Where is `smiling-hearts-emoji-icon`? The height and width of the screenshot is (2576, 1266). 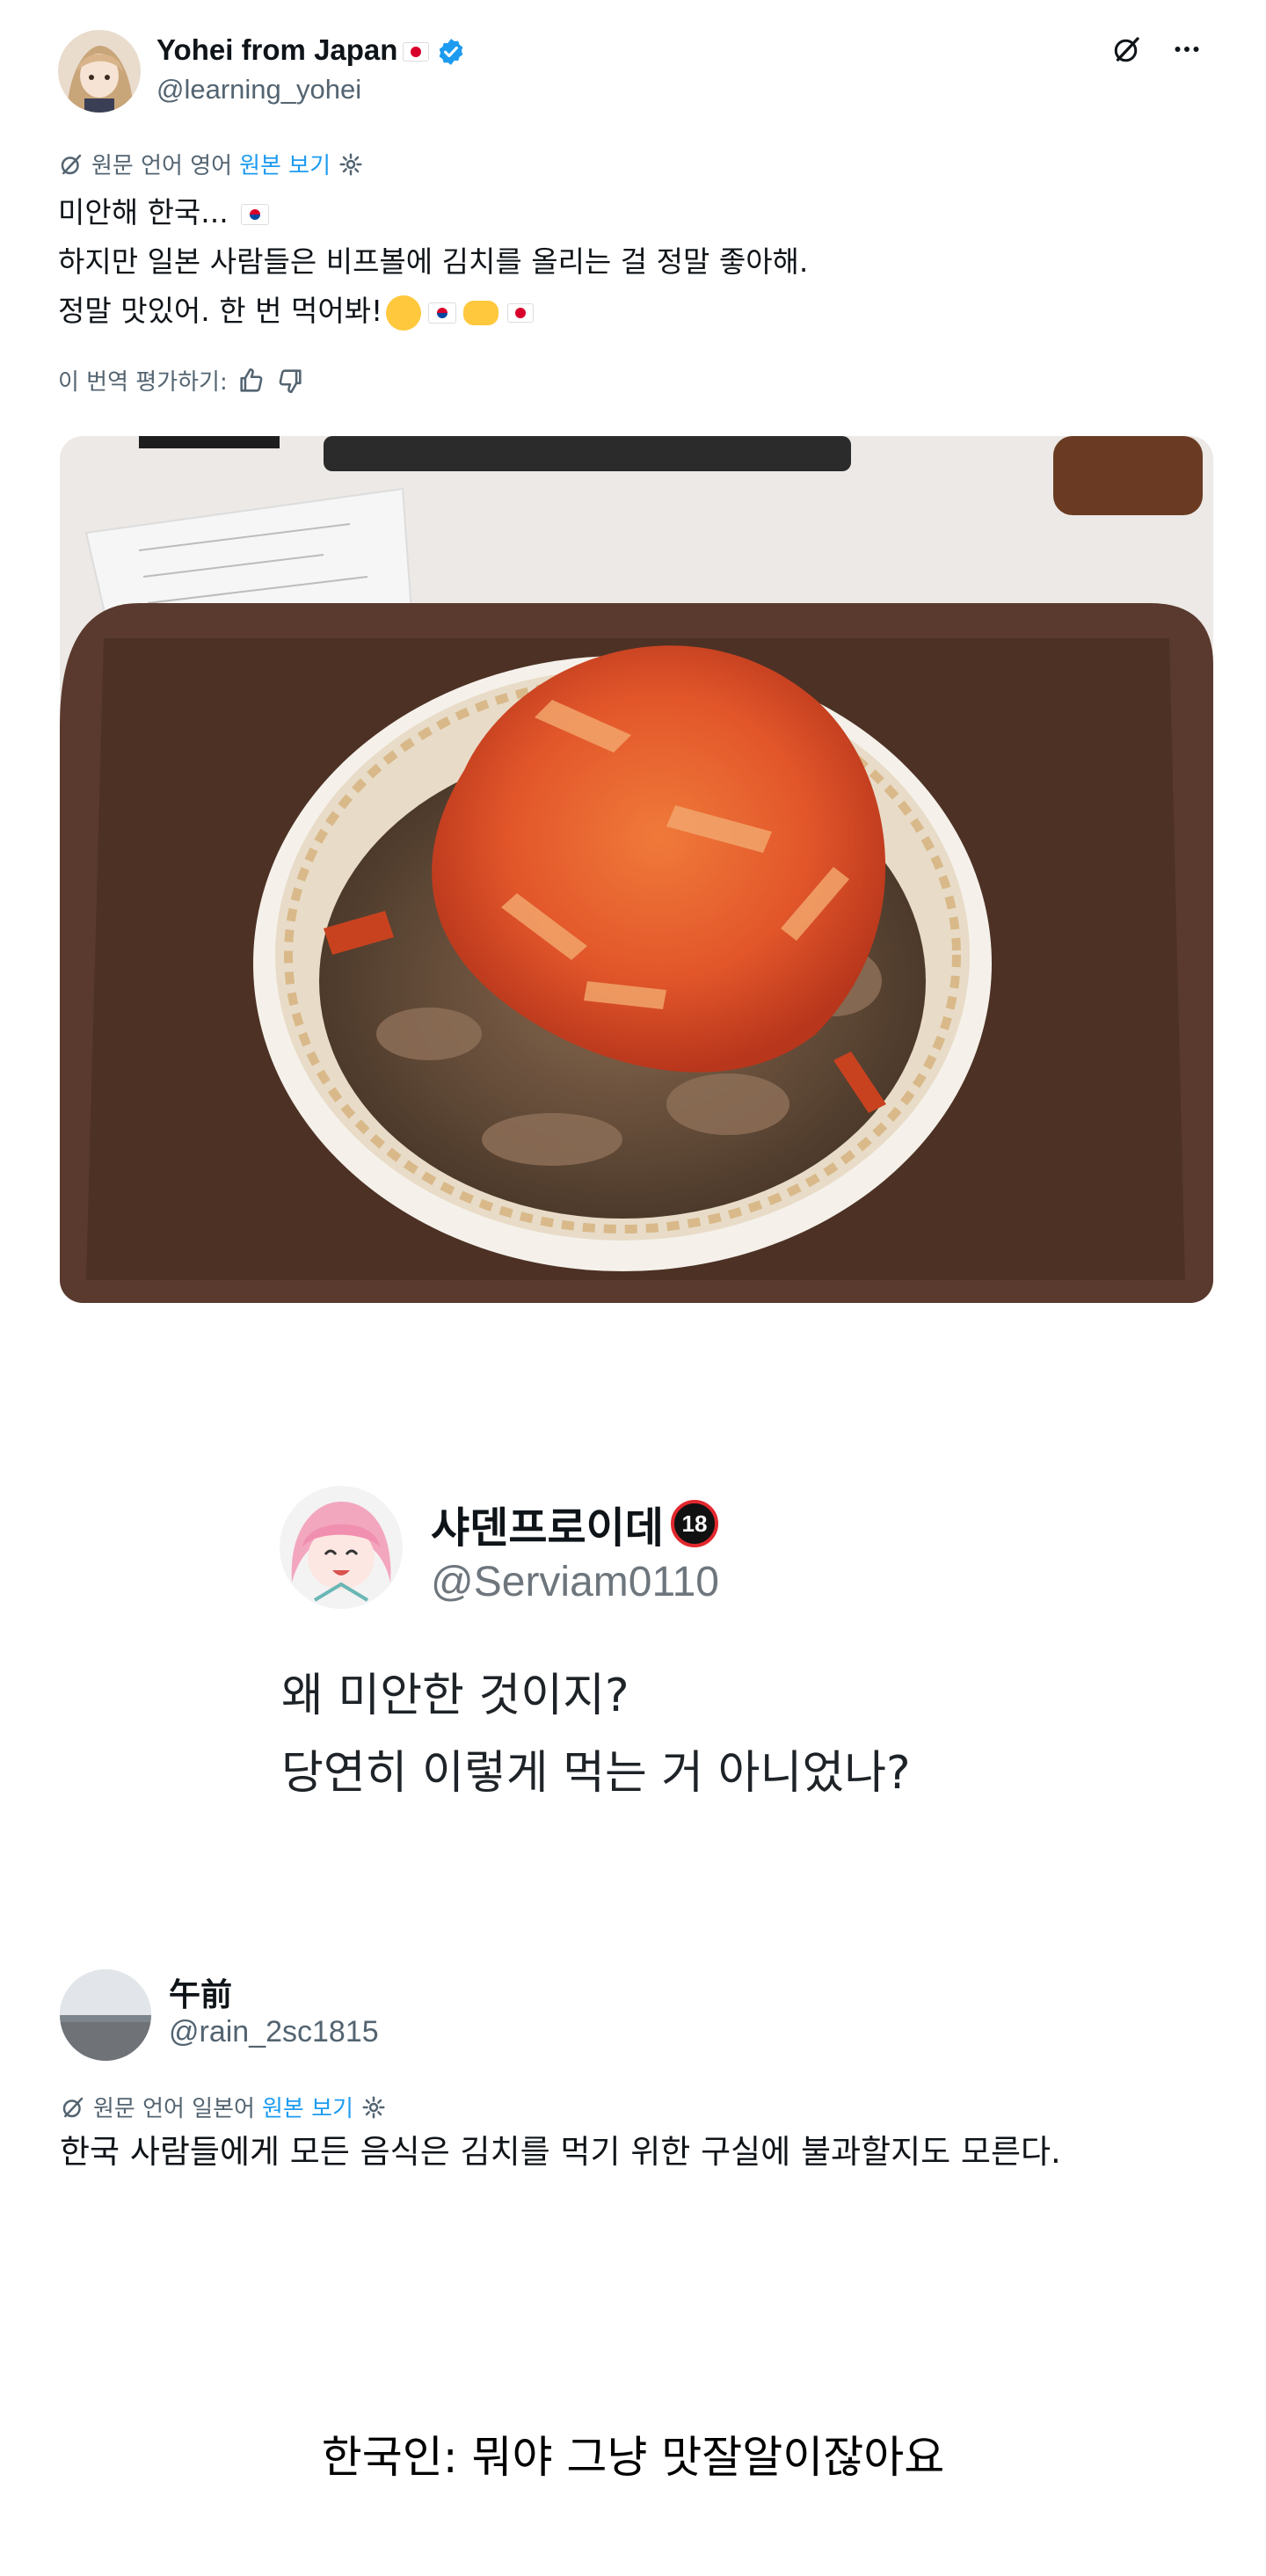
smiling-hearts-emoji-icon is located at coordinates (404, 313).